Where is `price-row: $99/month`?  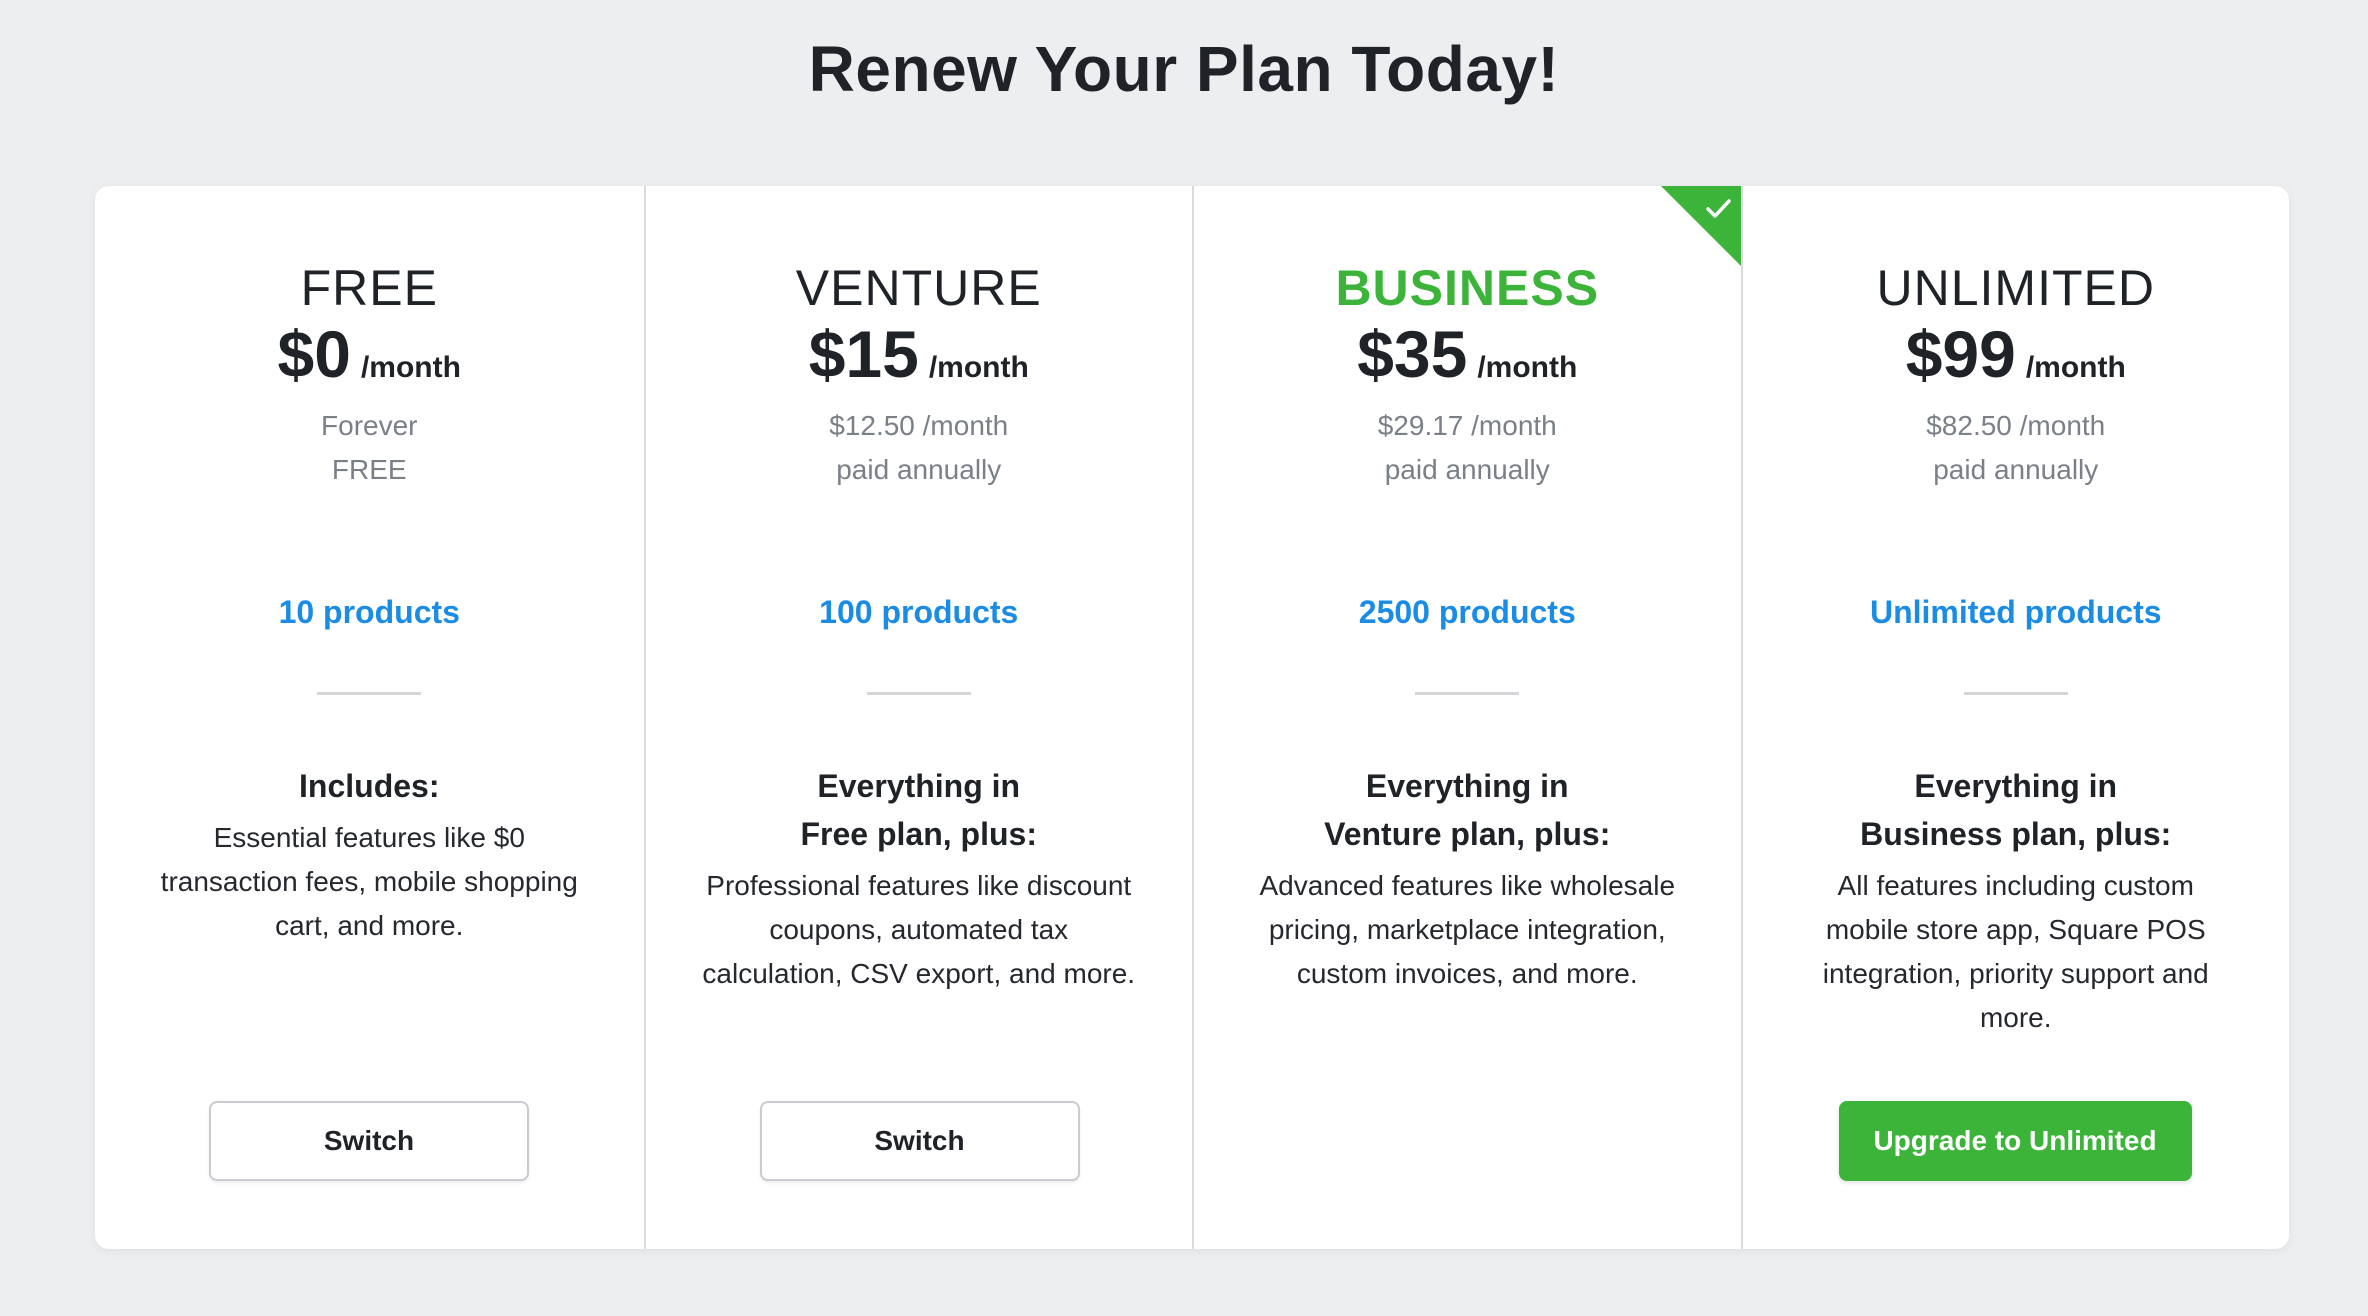
price-row: $99/month is located at coordinates (2016, 363).